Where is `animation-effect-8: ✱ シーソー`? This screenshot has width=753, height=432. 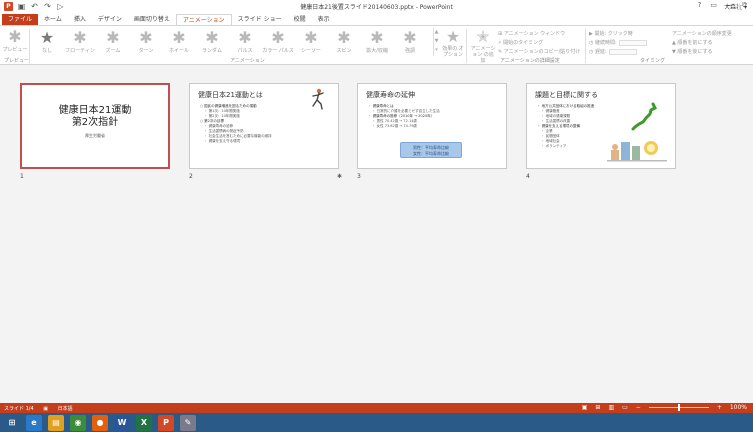
animation-effect-8: ✱ シーソー is located at coordinates (311, 41).